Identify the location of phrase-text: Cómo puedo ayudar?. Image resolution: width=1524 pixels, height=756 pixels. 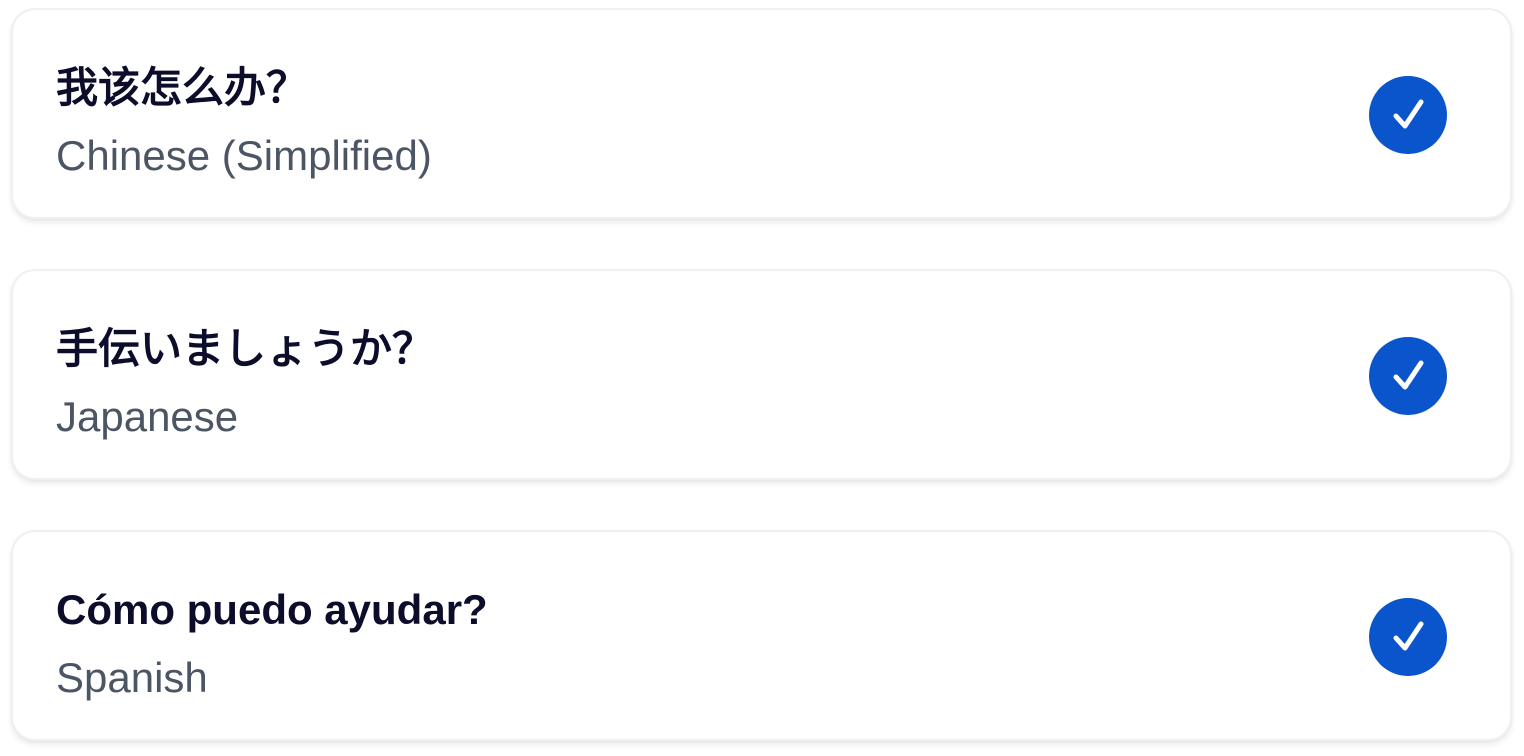
(272, 609).